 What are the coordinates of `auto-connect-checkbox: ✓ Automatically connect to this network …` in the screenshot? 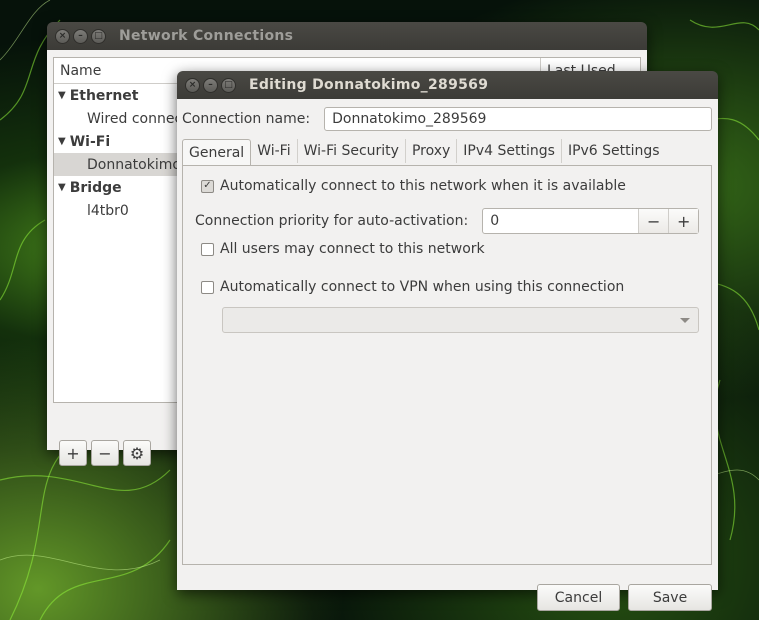 It's located at (413, 186).